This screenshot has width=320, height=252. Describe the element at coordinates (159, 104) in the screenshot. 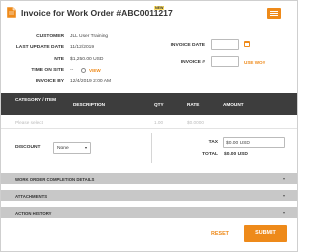

I see `col-qty: QTY` at that location.